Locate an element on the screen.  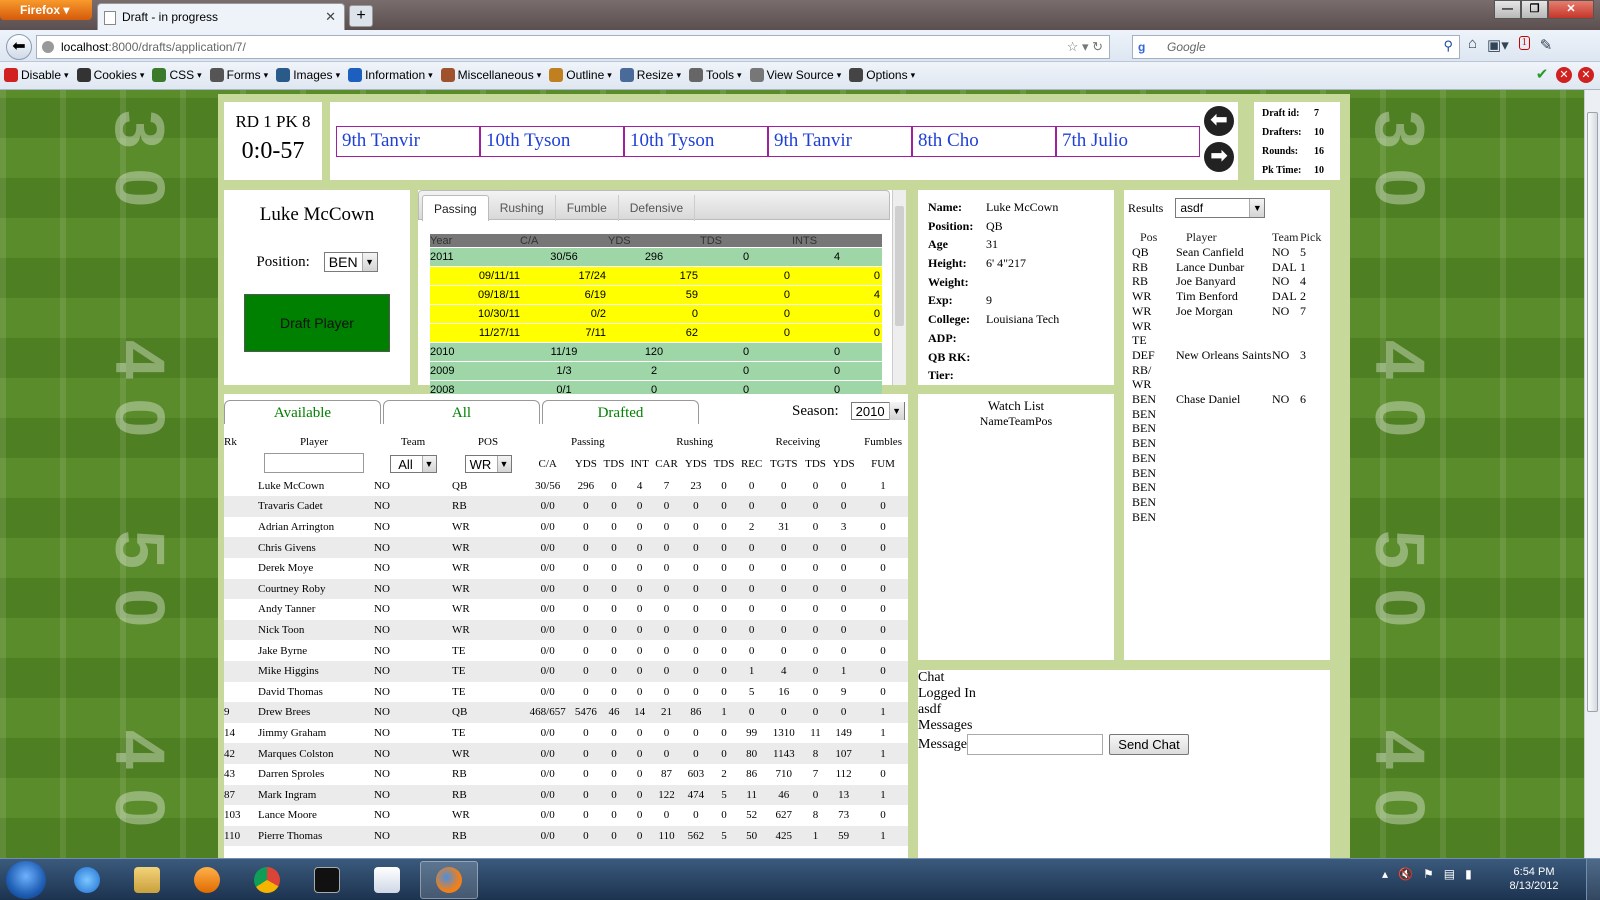
notification-badge: 1 is located at coordinates (1524, 43).